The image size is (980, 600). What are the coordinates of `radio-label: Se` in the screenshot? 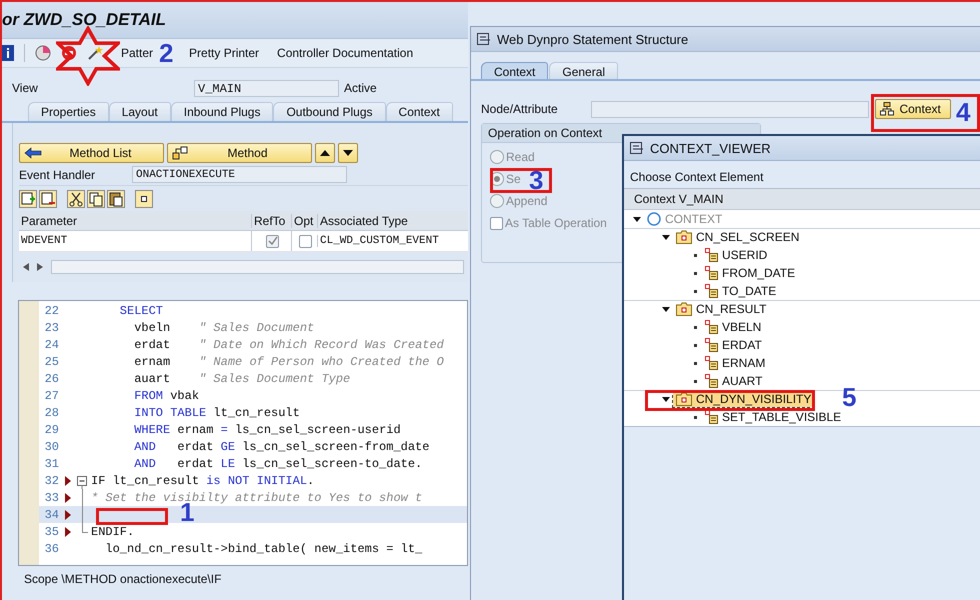 It's located at (513, 179).